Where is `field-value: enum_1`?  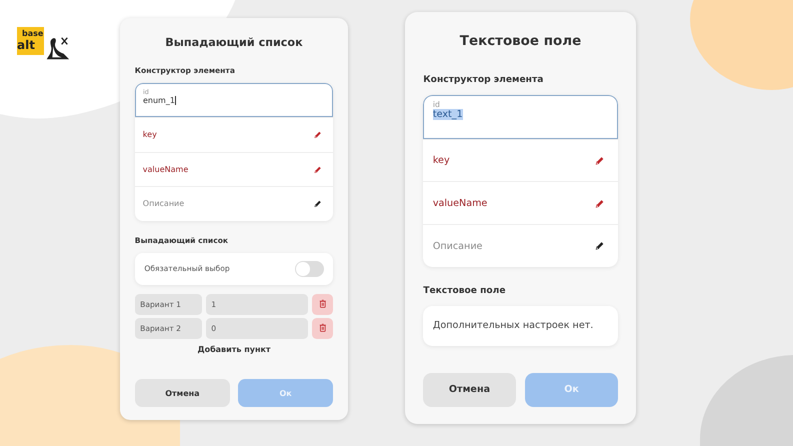 field-value: enum_1 is located at coordinates (158, 101).